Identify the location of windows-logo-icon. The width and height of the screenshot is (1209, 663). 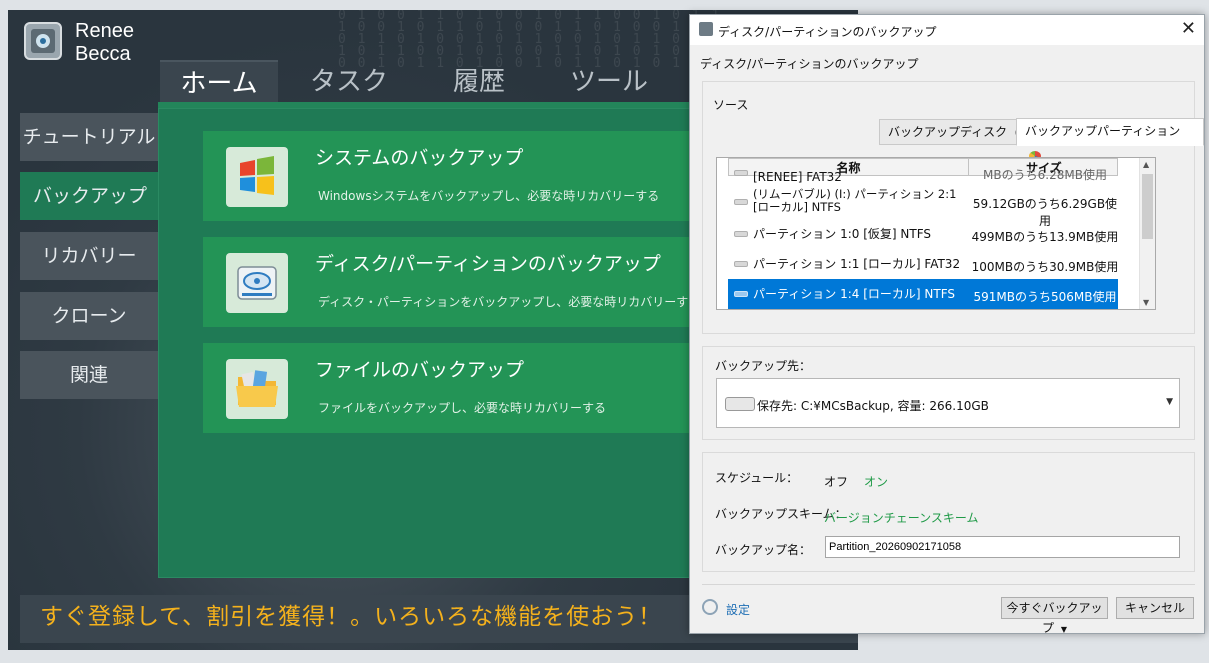
(257, 177).